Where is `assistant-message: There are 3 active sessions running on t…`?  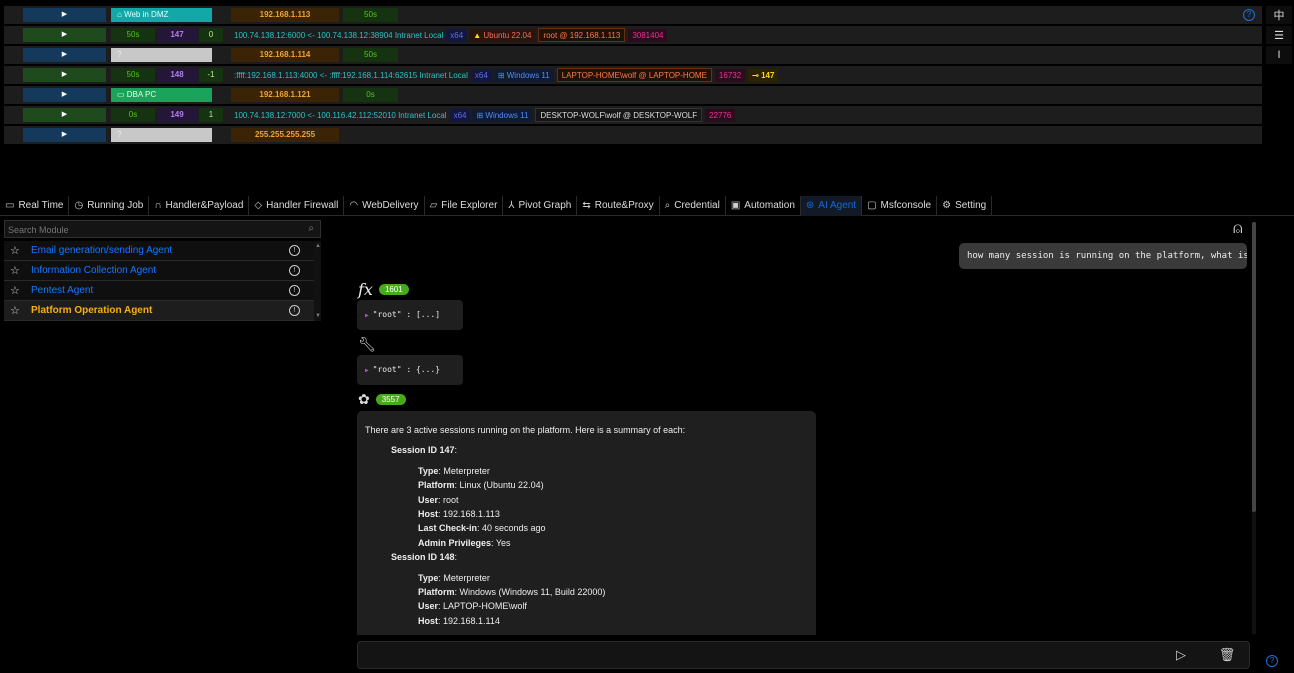 assistant-message: There are 3 active sessions running on t… is located at coordinates (586, 523).